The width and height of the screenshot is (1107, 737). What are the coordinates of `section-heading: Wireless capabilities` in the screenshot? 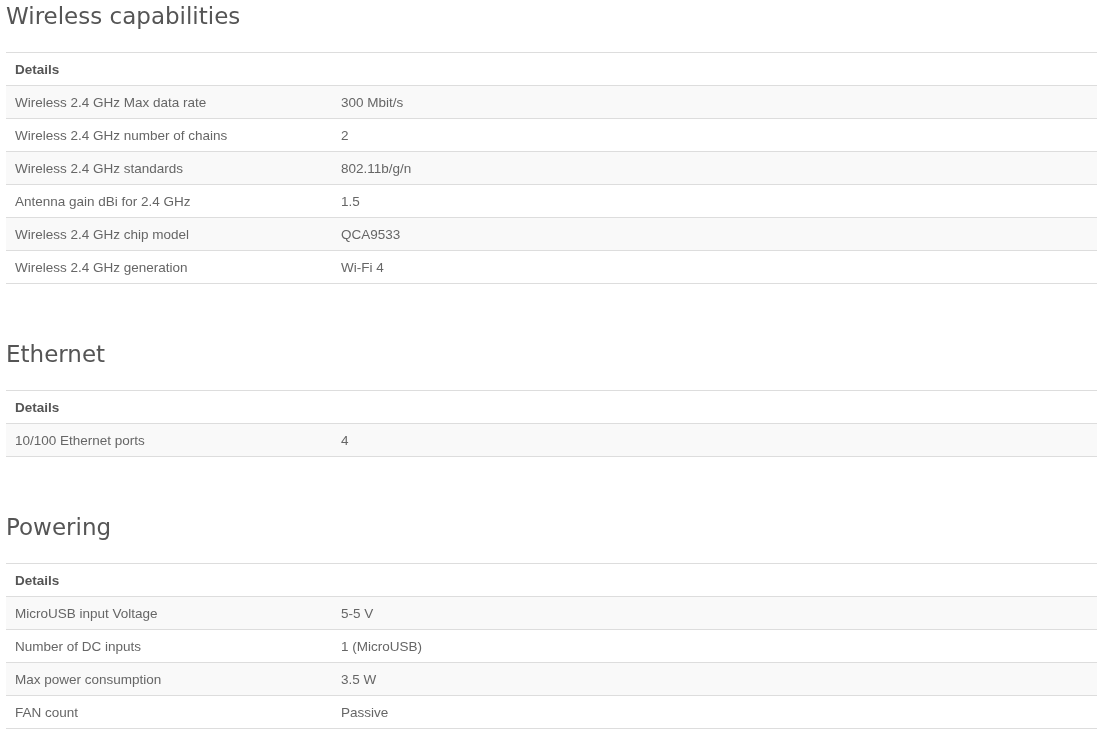 It's located at (124, 16).